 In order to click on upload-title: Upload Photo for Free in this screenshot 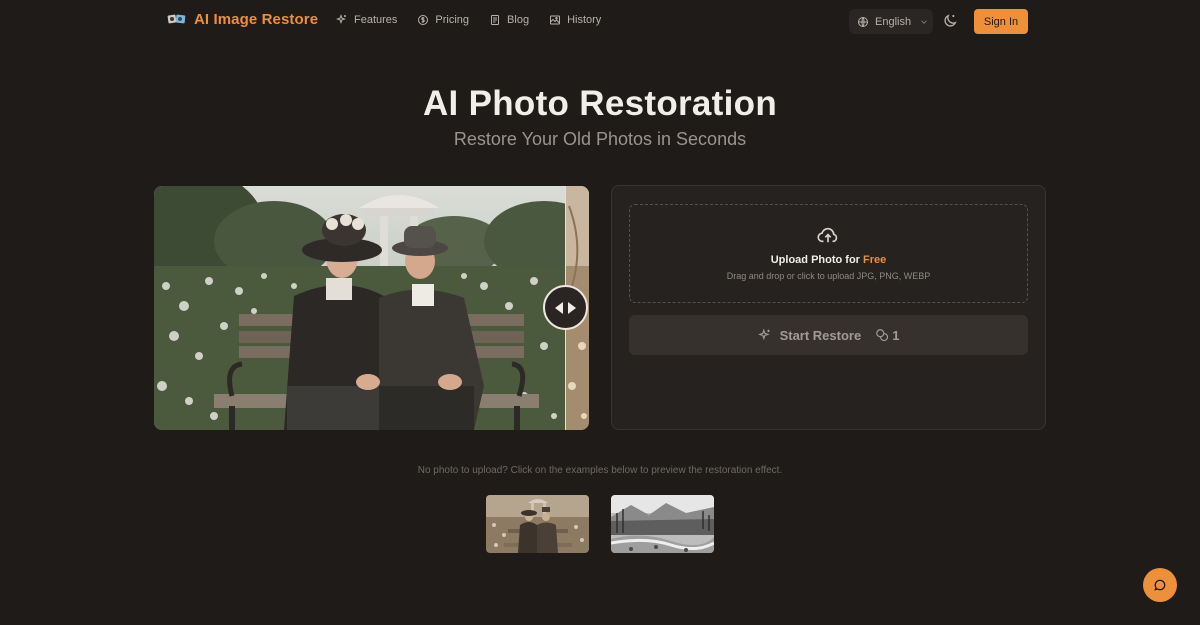, I will do `click(828, 260)`.